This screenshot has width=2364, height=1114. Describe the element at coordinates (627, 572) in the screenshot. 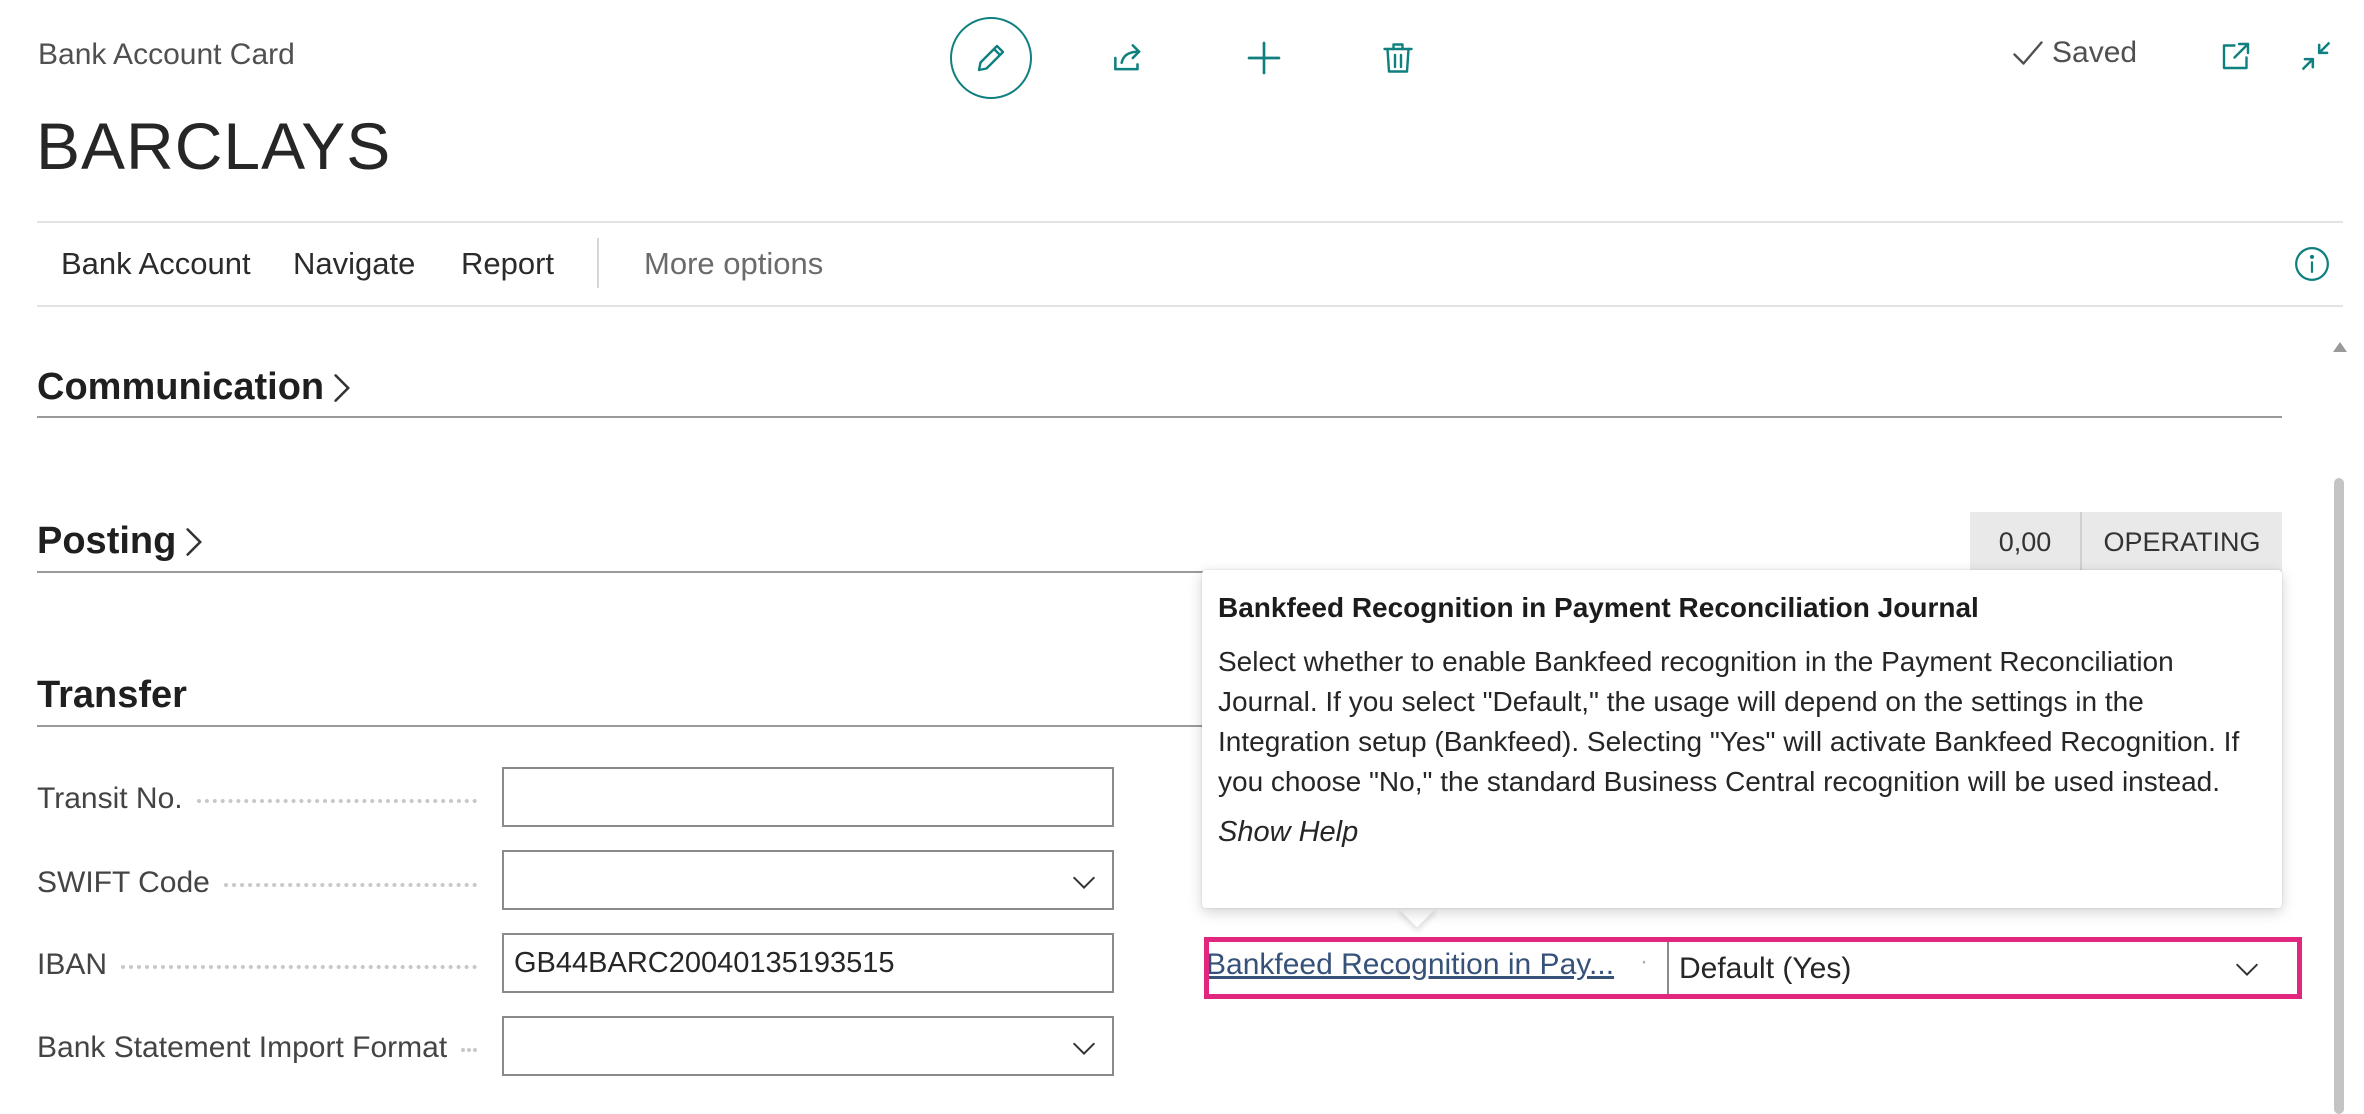

I see `section-posting-divider` at that location.